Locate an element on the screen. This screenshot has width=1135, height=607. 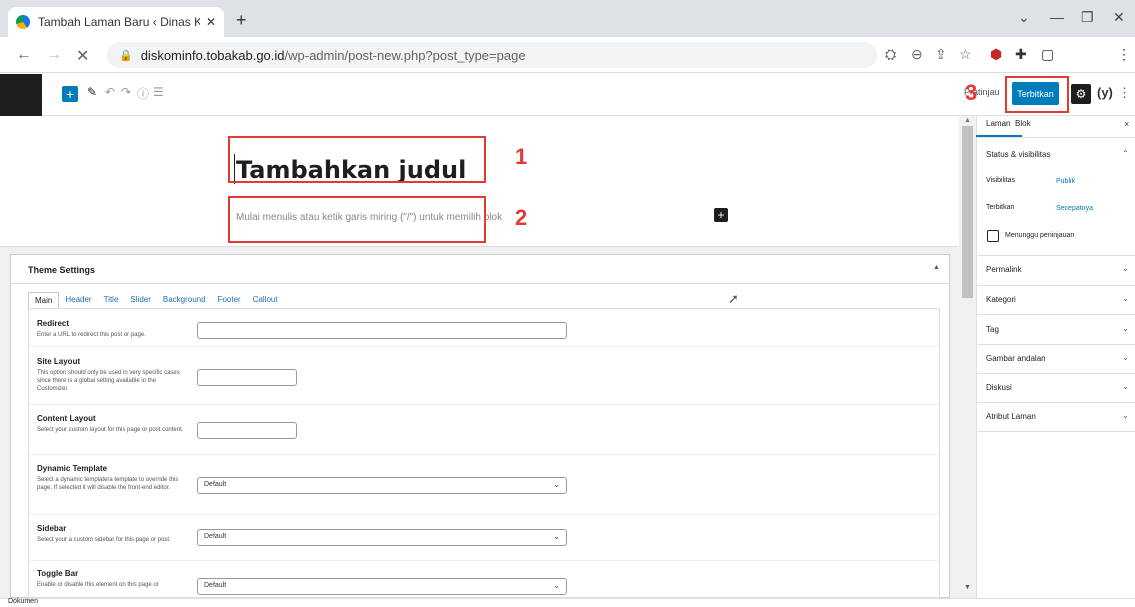
panel-permalink: Permalink is located at coordinates (1004, 269).